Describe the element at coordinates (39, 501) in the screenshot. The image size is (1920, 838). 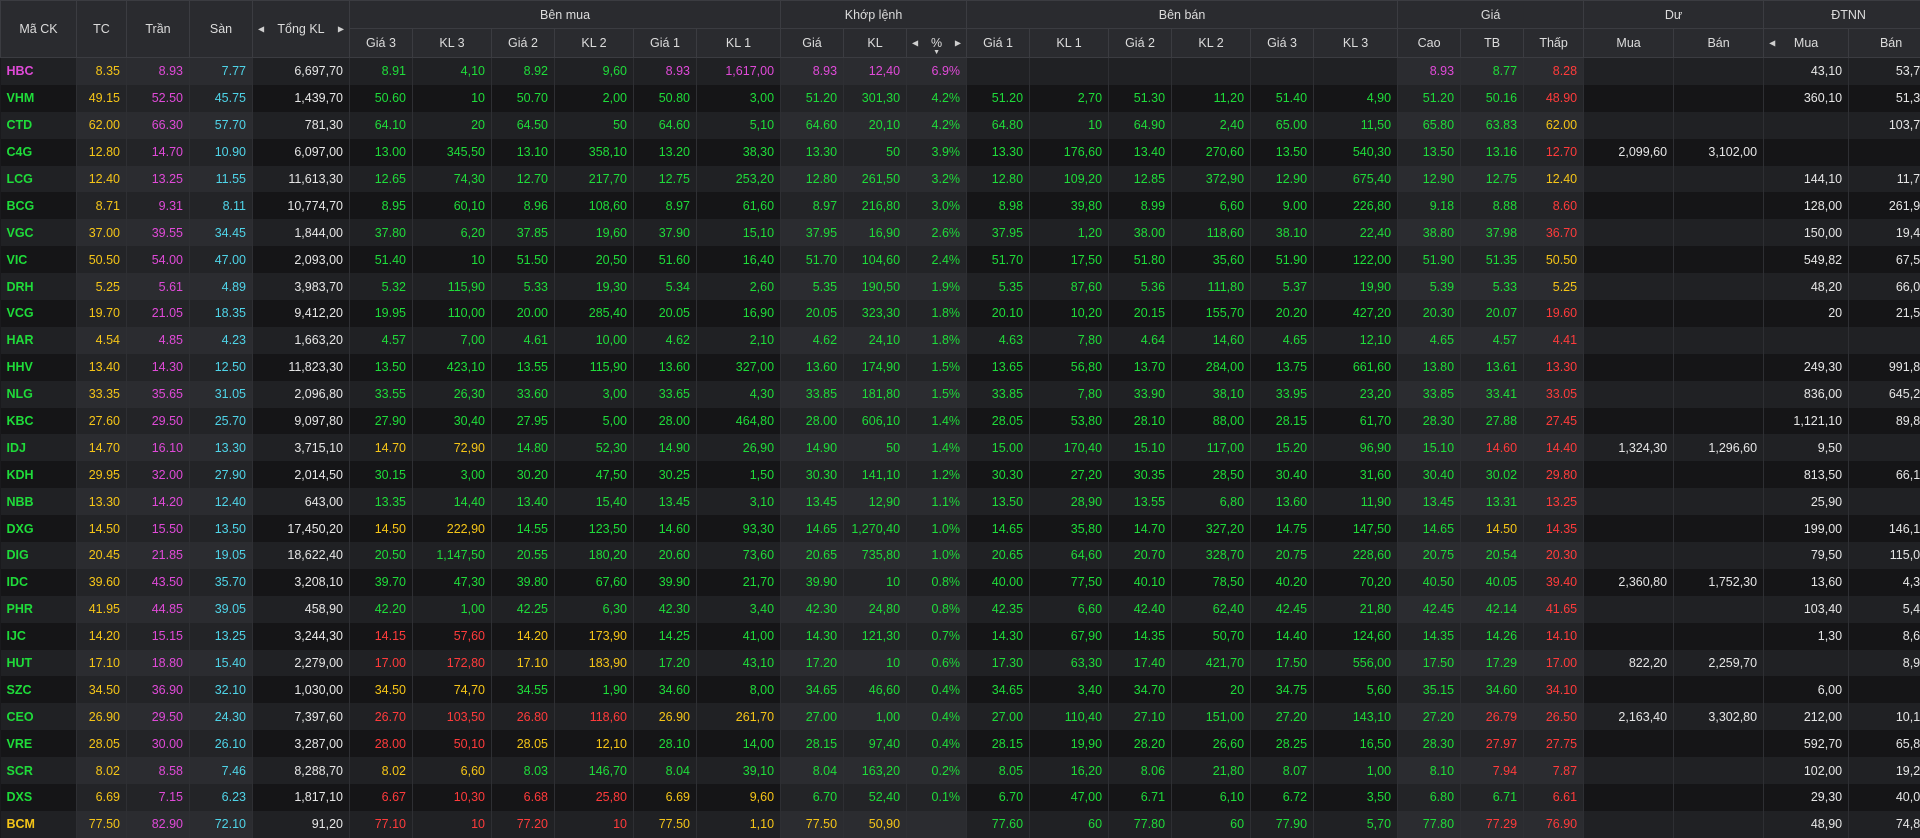
I see `cell-symbol: NBB` at that location.